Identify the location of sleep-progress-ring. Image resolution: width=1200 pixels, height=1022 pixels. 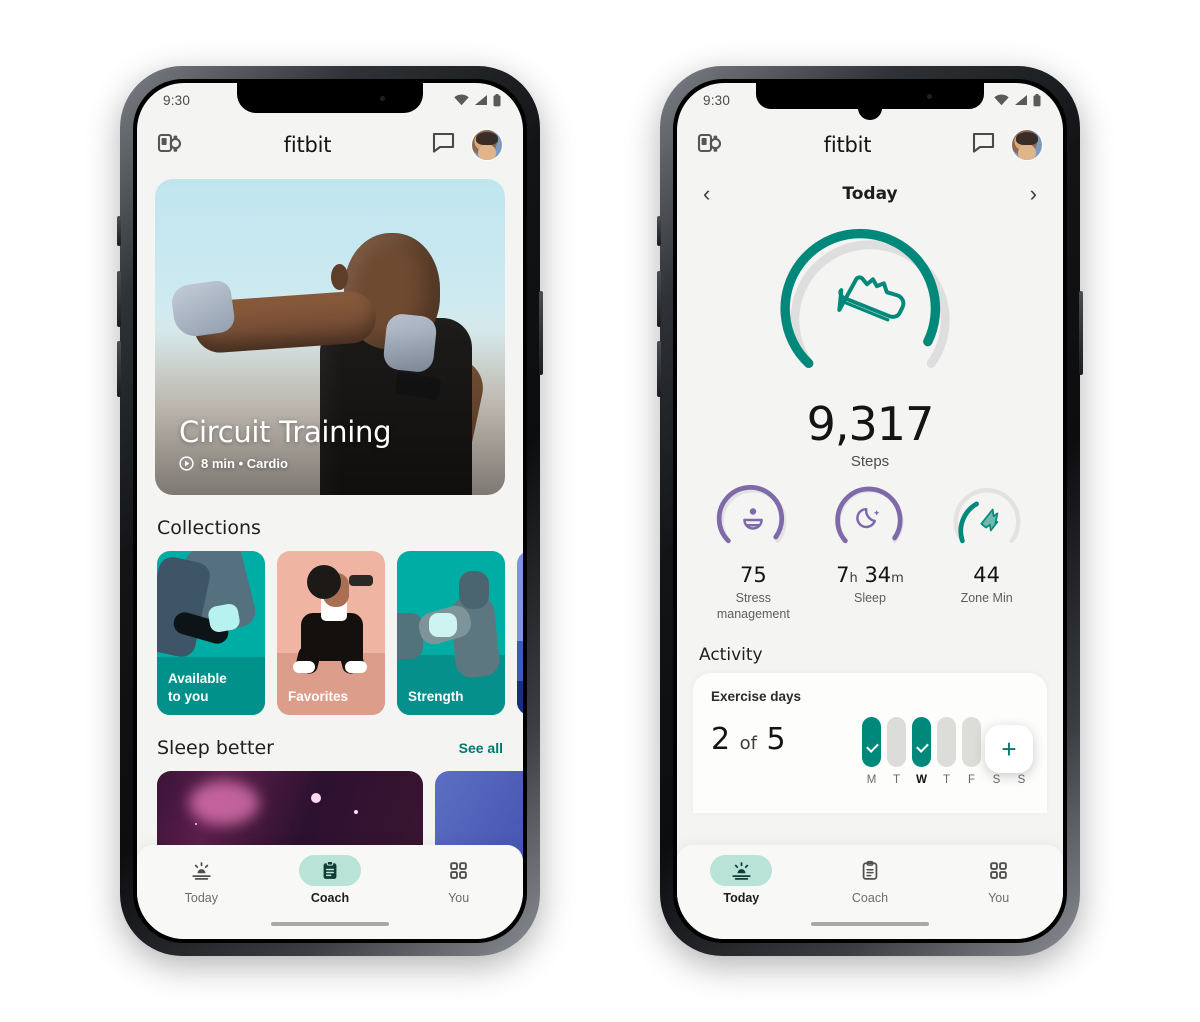
(869, 515).